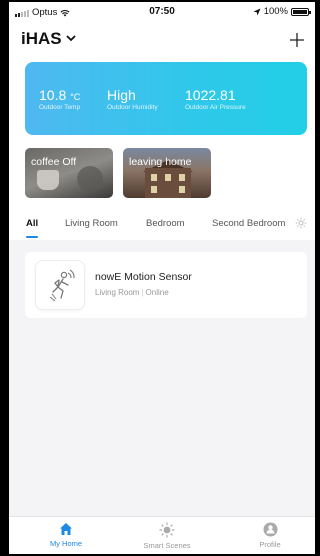  I want to click on device-meta: Living Room | Online, so click(132, 292).